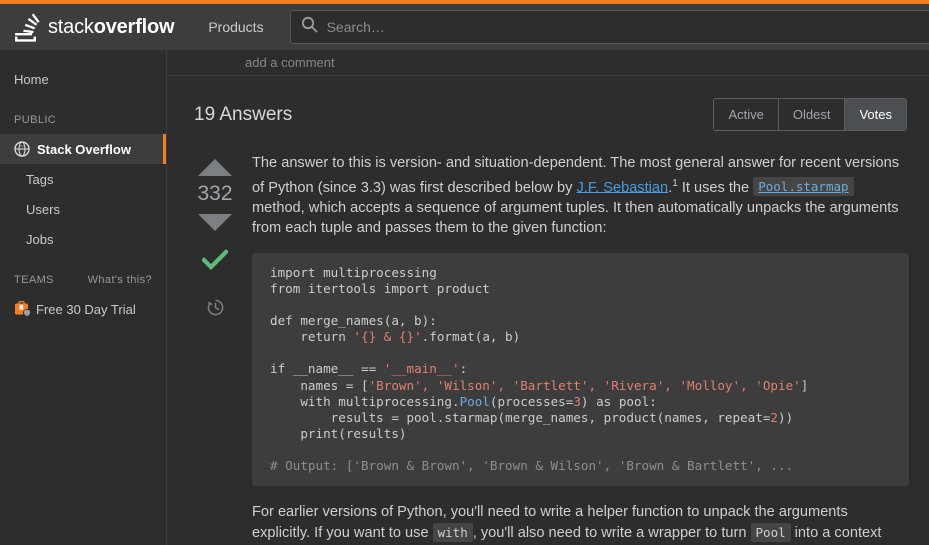  What do you see at coordinates (531, 401) in the screenshot?
I see `code-line-9b: (processes=` at bounding box center [531, 401].